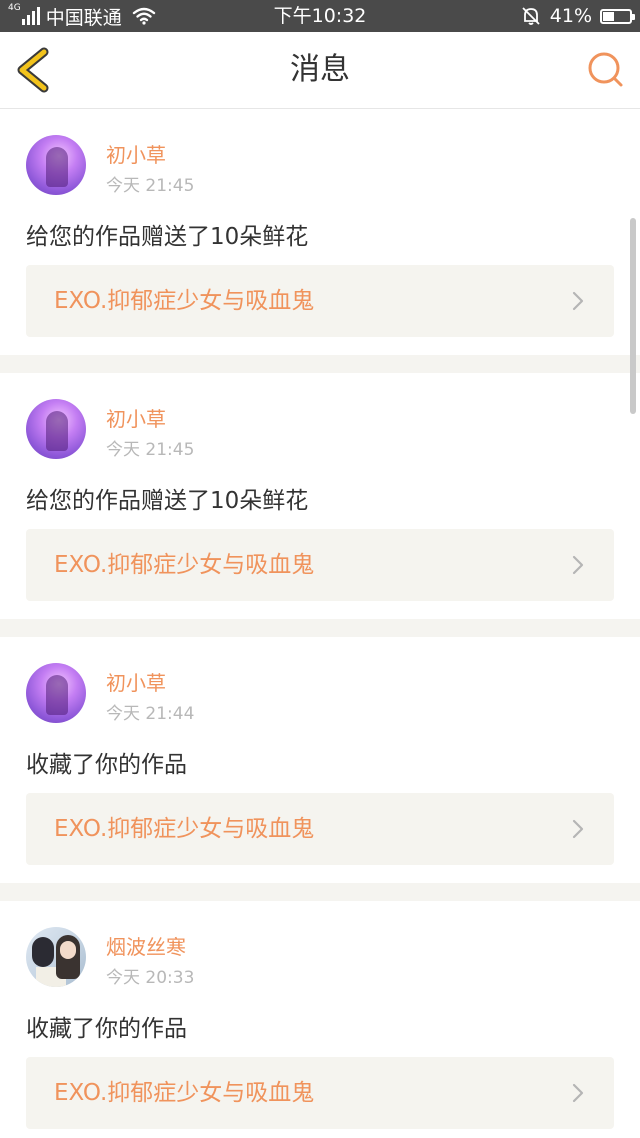 This screenshot has width=640, height=1138. I want to click on battery-icon, so click(617, 16).